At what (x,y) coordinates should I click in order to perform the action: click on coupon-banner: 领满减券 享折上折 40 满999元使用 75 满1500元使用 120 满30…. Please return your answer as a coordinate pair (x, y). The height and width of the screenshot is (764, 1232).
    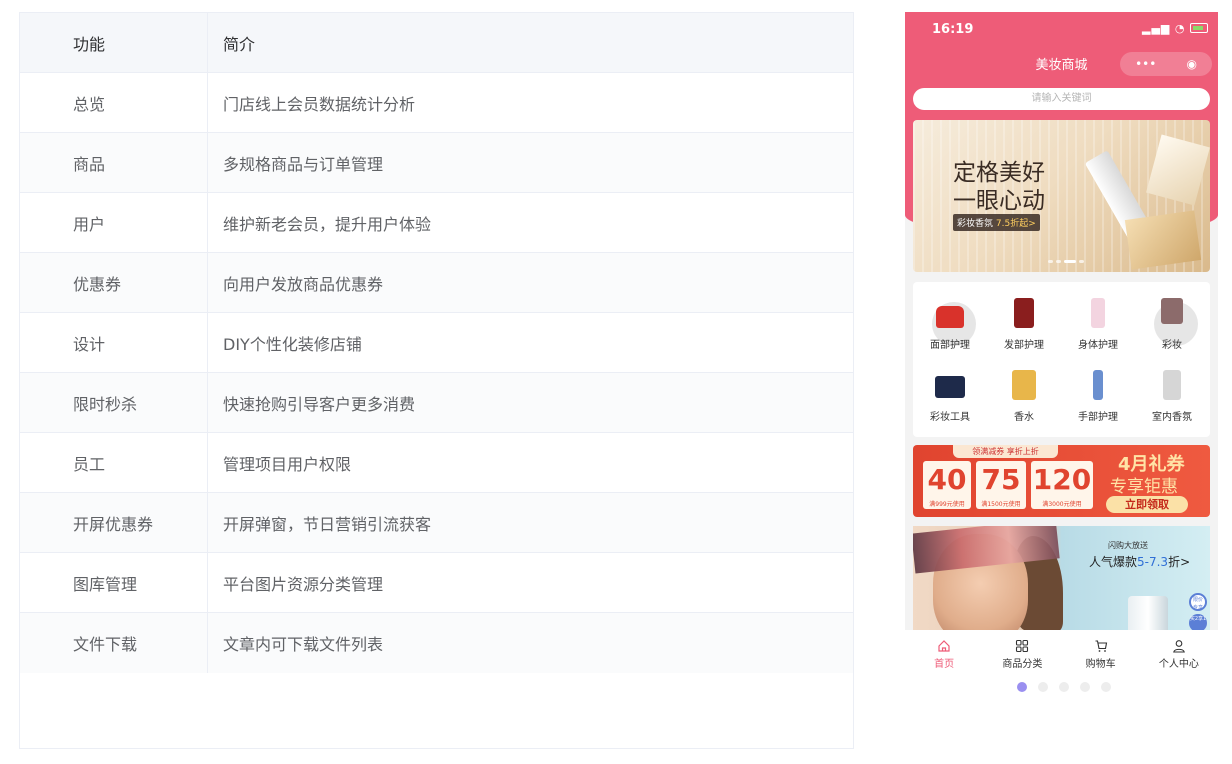
    Looking at the image, I should click on (1061, 481).